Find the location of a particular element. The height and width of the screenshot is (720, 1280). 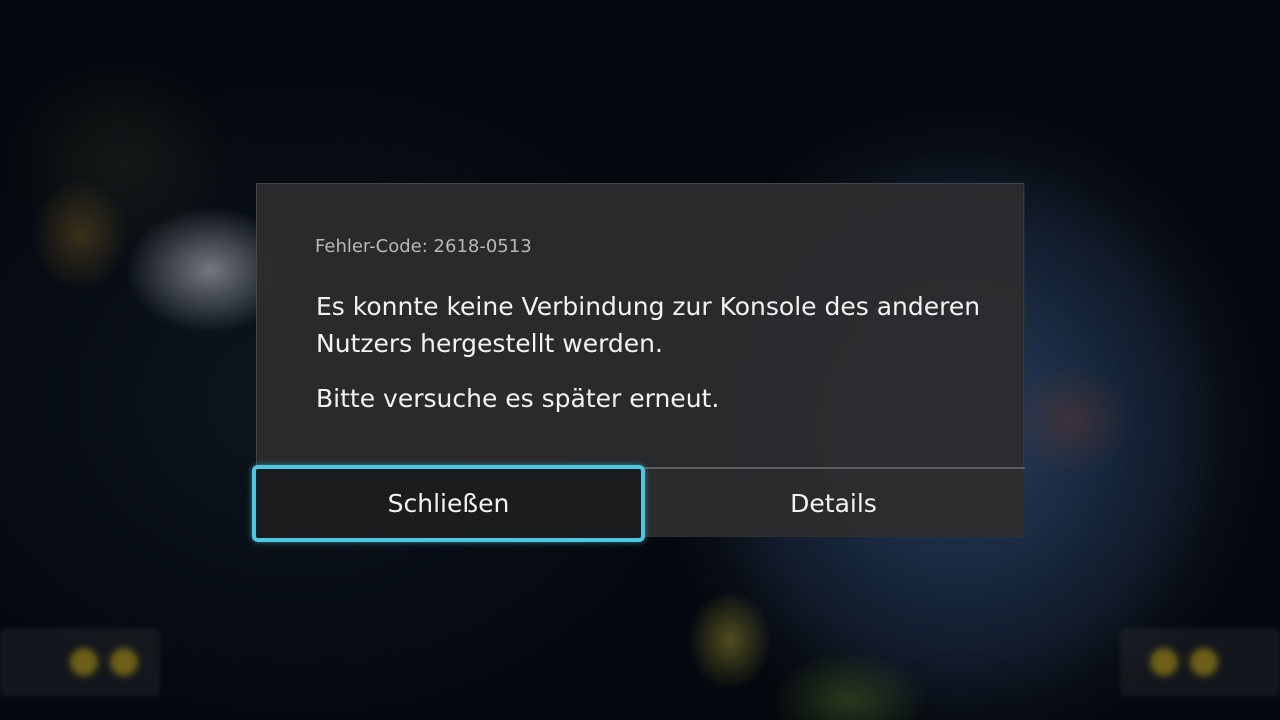

error-message-line2: Nutzers hergestellt werden. is located at coordinates (489, 343).